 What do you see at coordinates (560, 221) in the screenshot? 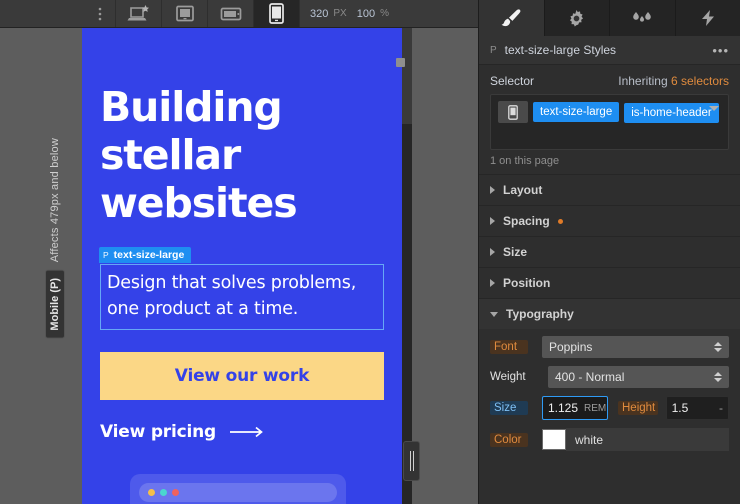
I see `modified-indicator-dot` at bounding box center [560, 221].